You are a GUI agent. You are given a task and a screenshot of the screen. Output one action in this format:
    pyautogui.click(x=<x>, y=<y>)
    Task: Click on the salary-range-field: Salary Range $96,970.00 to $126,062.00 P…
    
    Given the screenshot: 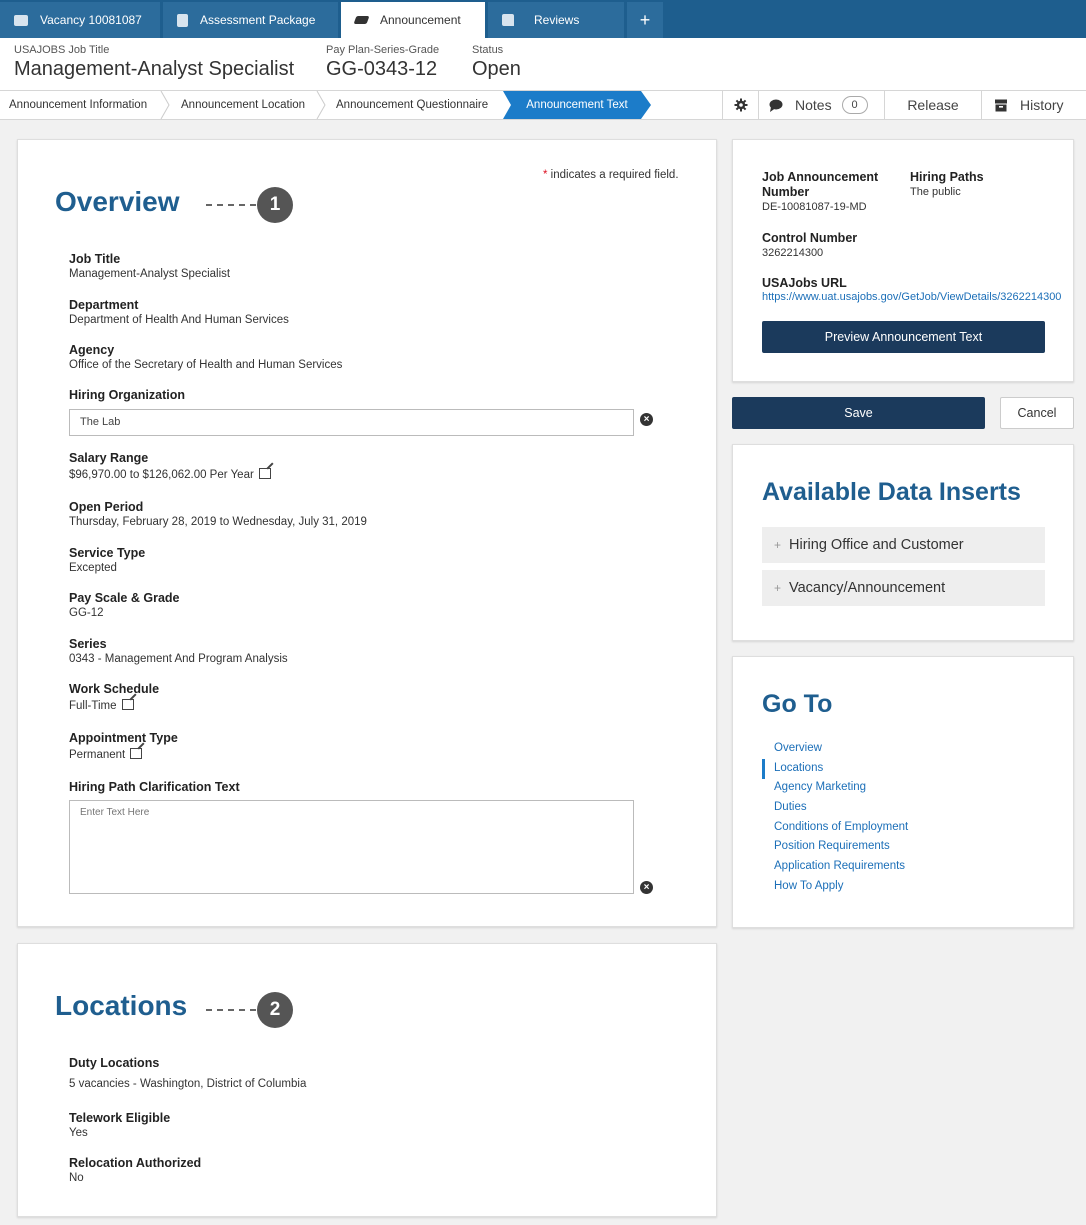 What is the action you would take?
    pyautogui.click(x=170, y=466)
    